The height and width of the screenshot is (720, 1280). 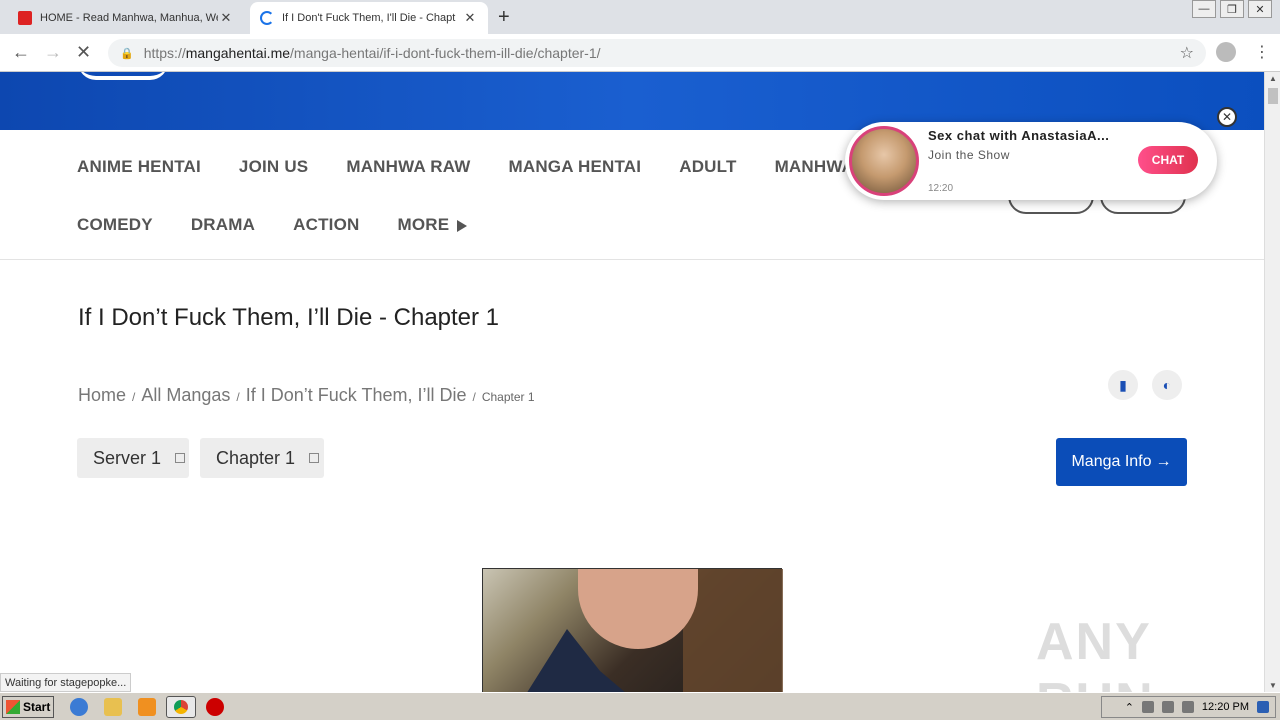 I want to click on menu-item-anime-hentai: ANIME HENTAI, so click(x=139, y=167).